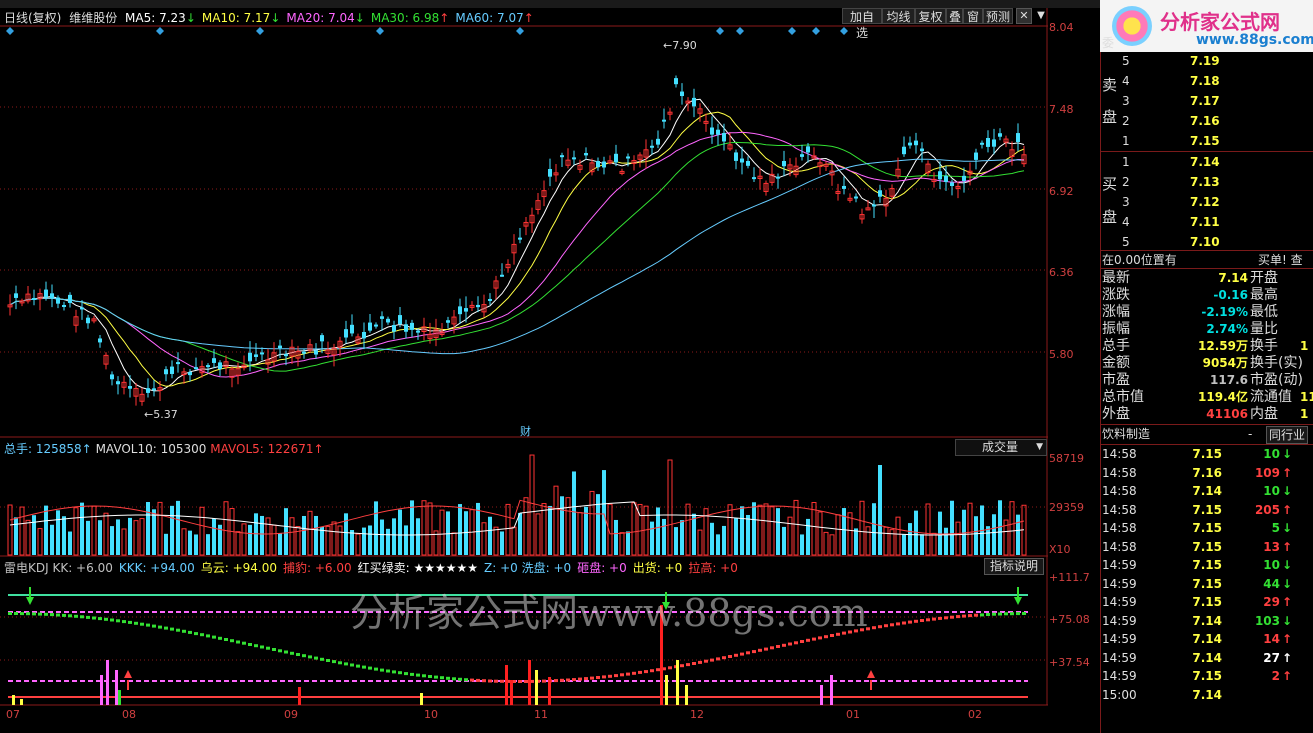 The width and height of the screenshot is (1313, 733). Describe the element at coordinates (1264, 312) in the screenshot. I see `stat-label-right: 最低` at that location.